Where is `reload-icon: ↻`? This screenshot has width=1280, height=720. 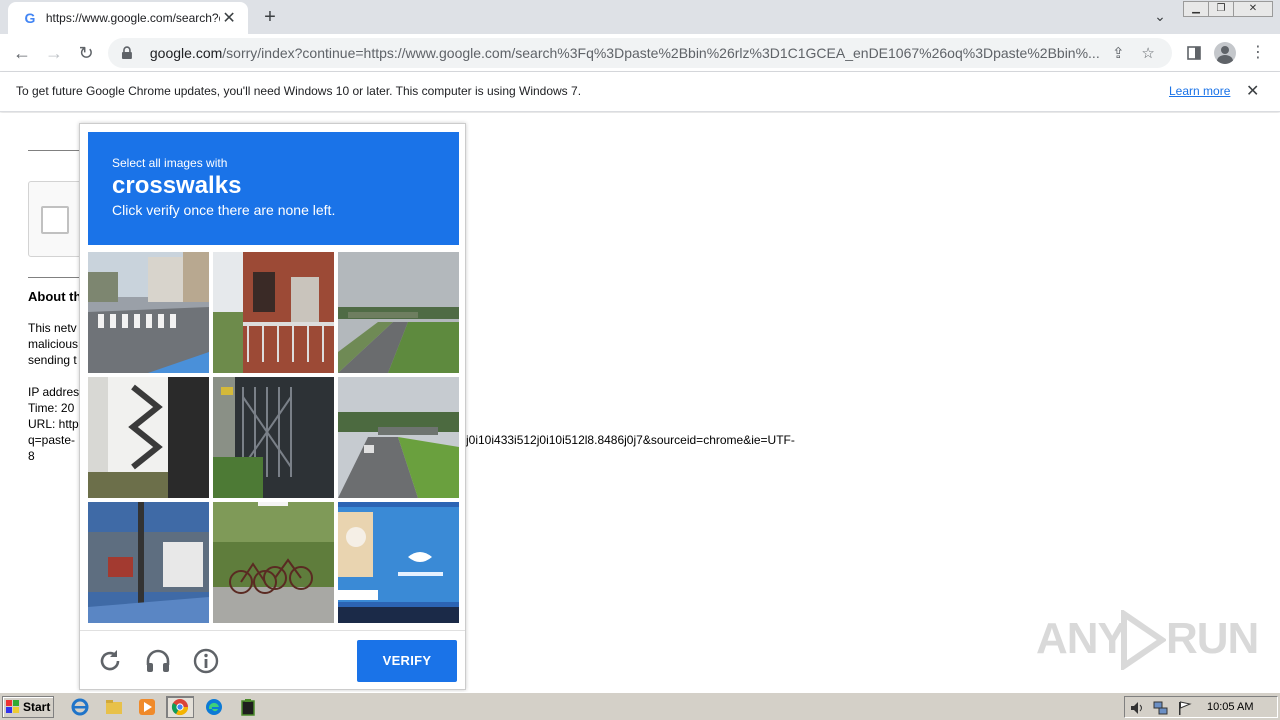
reload-icon: ↻ is located at coordinates (86, 53).